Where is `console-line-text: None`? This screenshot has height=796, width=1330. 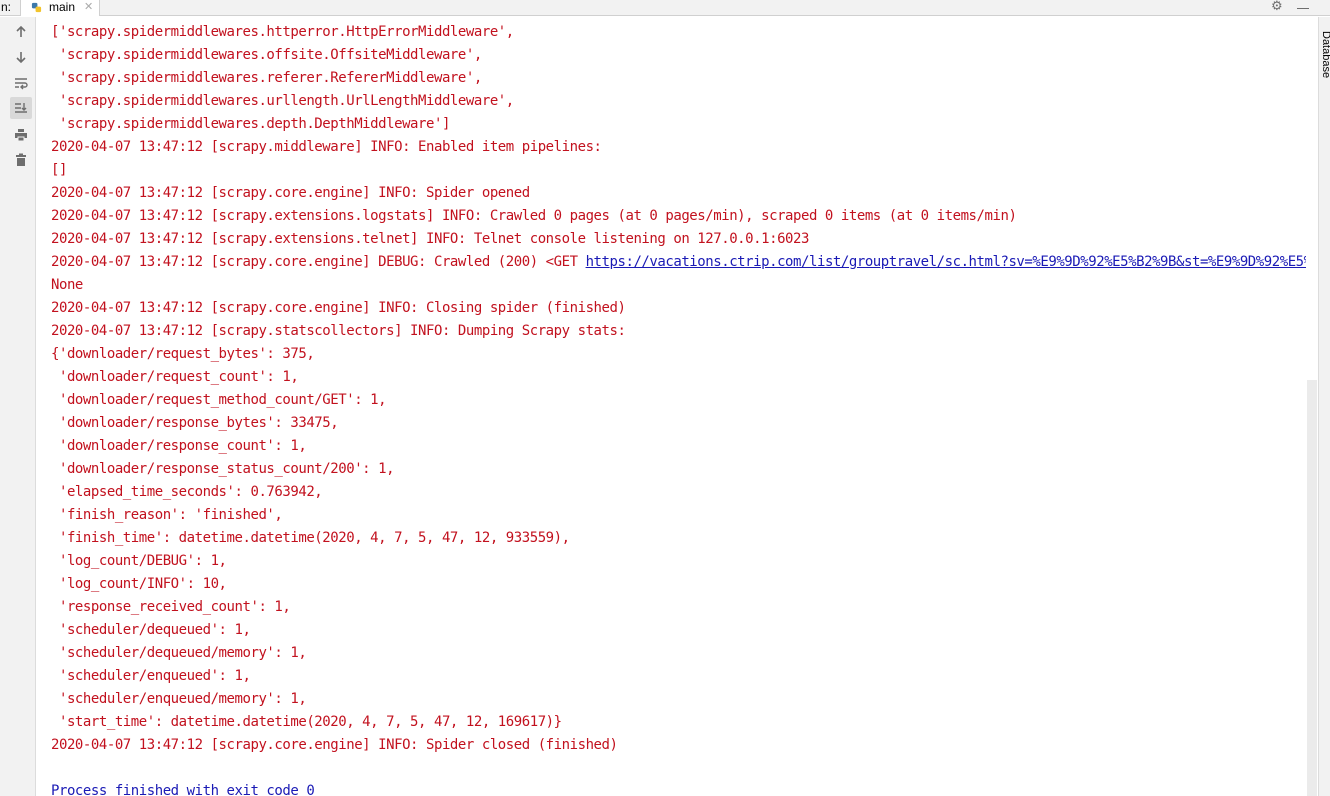 console-line-text: None is located at coordinates (67, 285).